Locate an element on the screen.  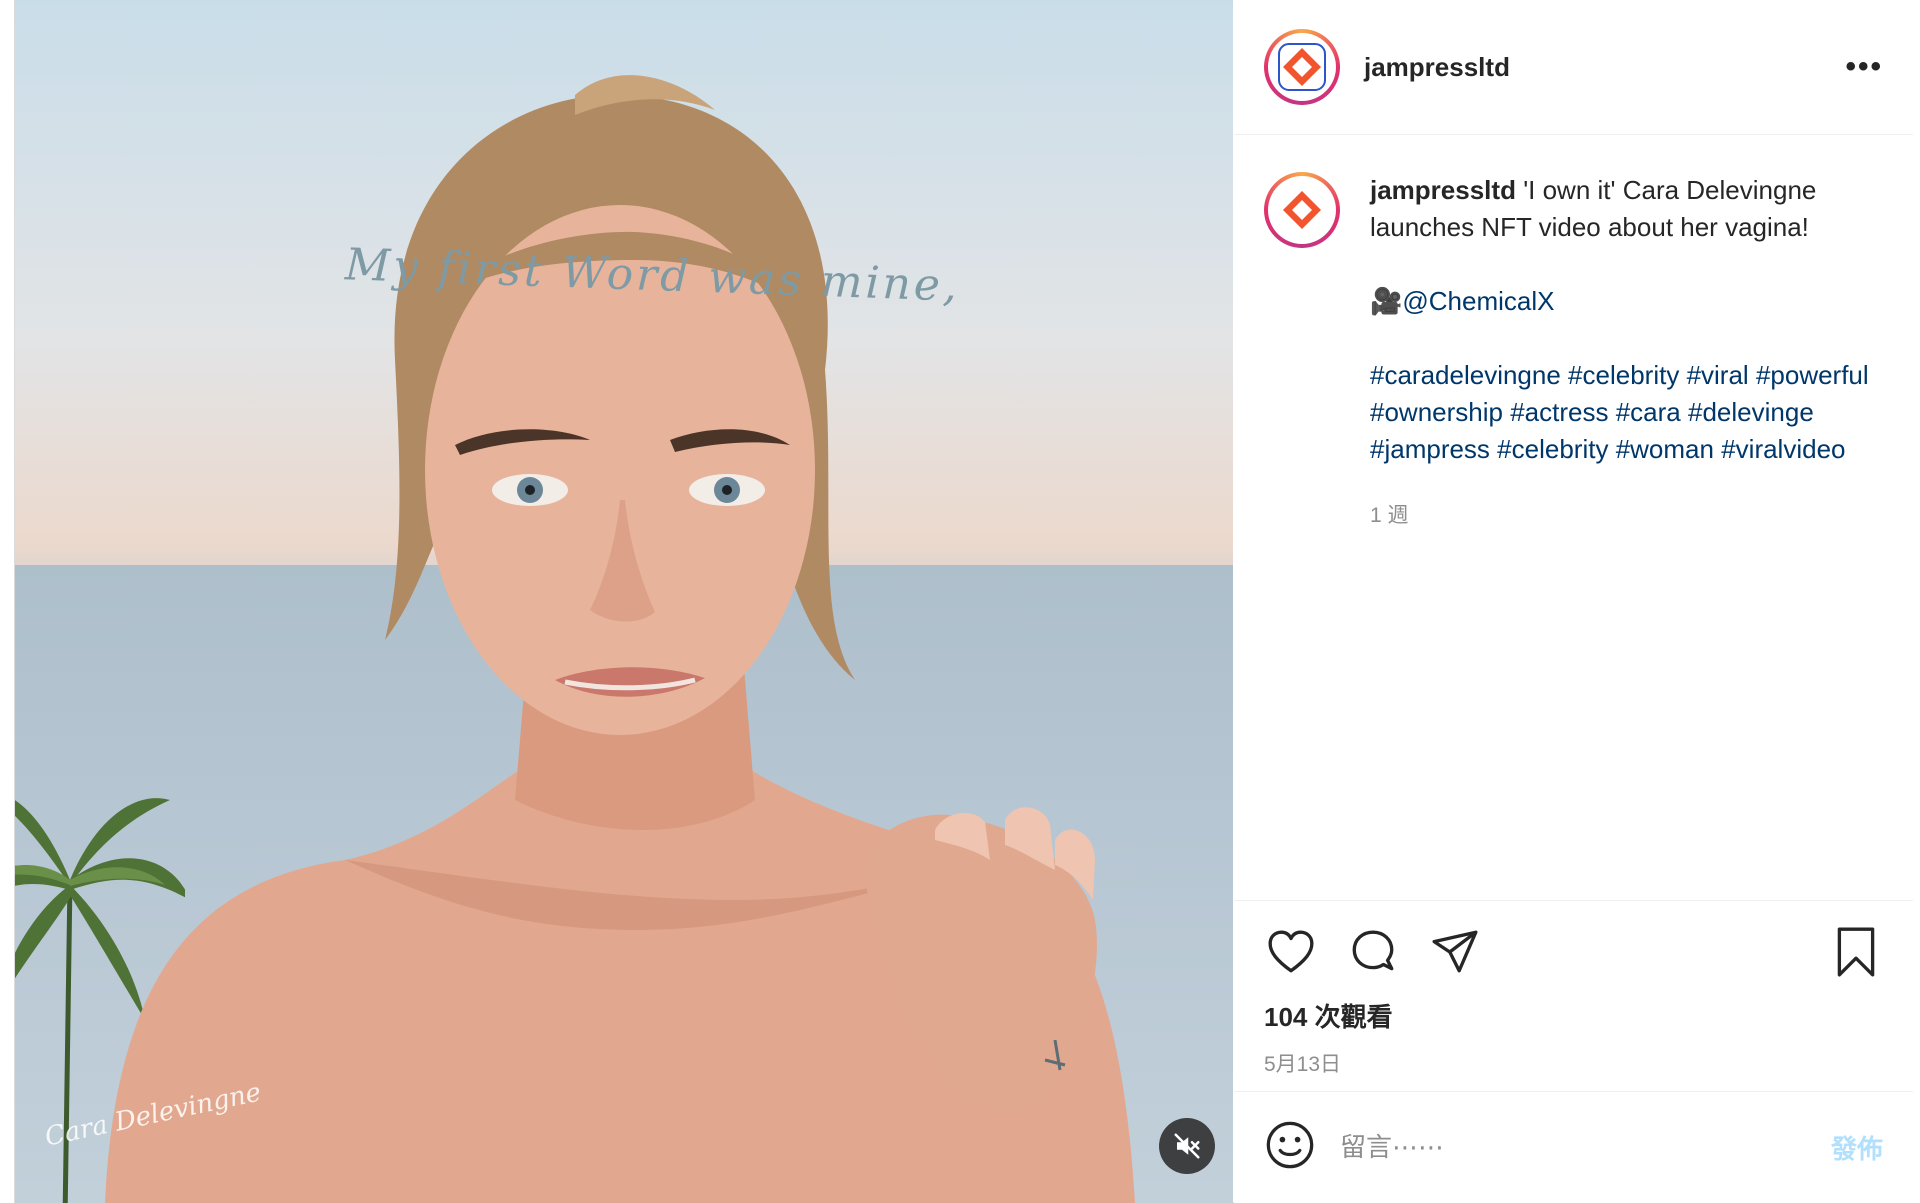
emoji-button is located at coordinates (1290, 1147).